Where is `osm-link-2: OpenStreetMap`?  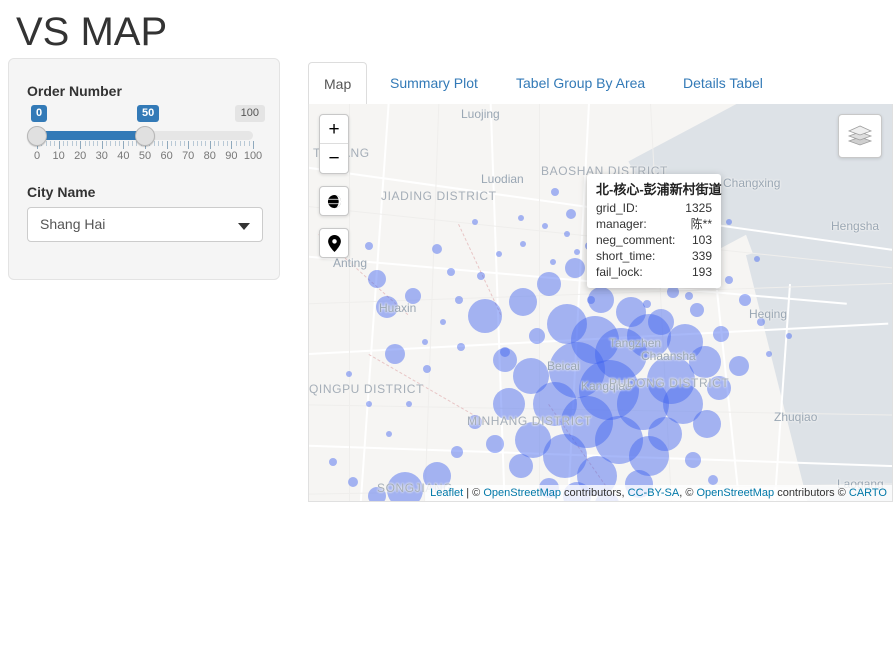 osm-link-2: OpenStreetMap is located at coordinates (735, 493).